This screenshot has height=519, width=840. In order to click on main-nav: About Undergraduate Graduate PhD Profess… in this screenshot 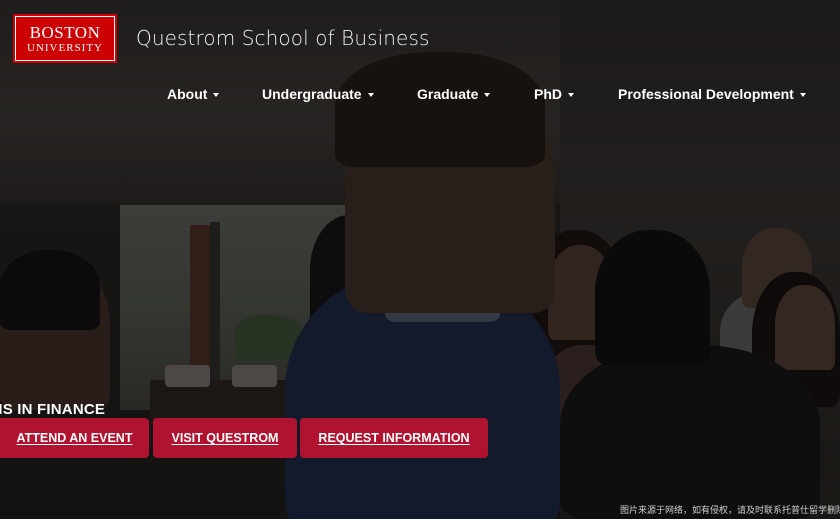, I will do `click(420, 96)`.